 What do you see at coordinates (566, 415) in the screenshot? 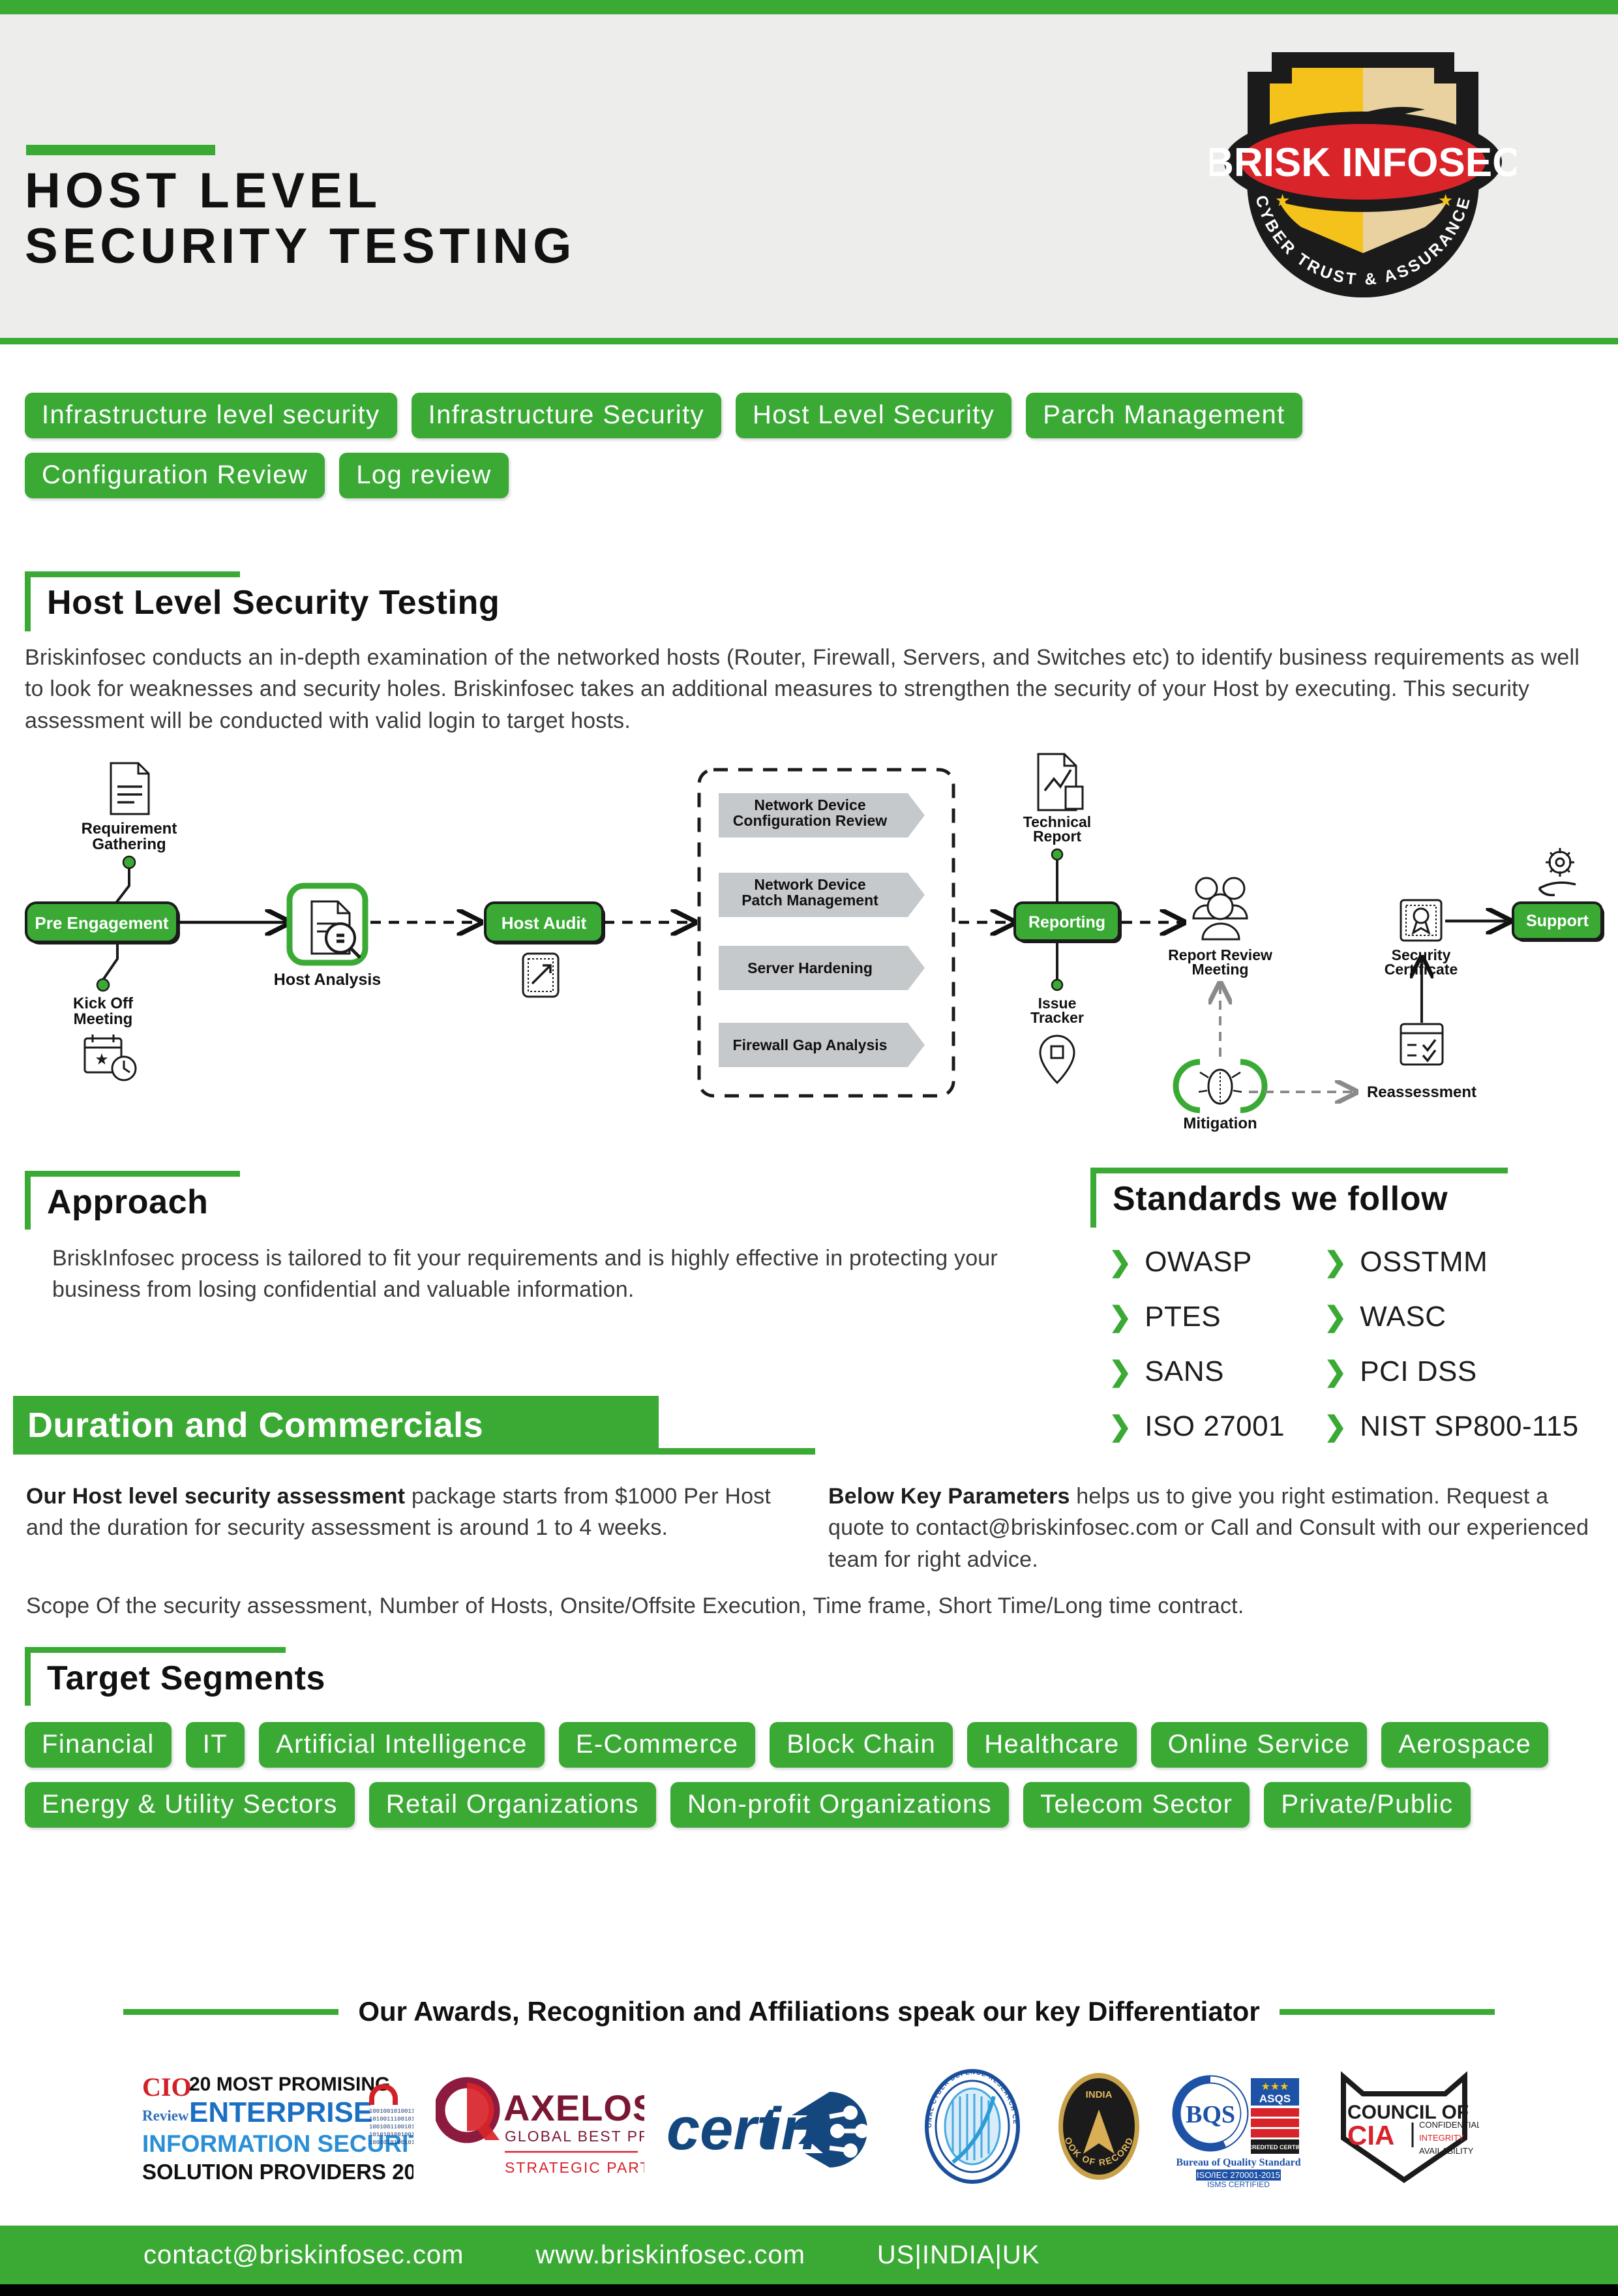
I see `service-tag-1: Infrastructure Security` at bounding box center [566, 415].